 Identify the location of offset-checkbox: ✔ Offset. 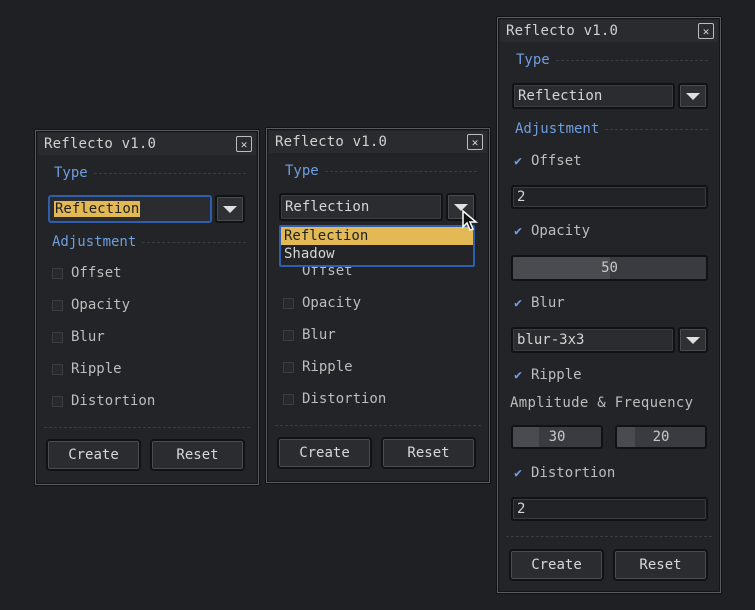
(547, 161).